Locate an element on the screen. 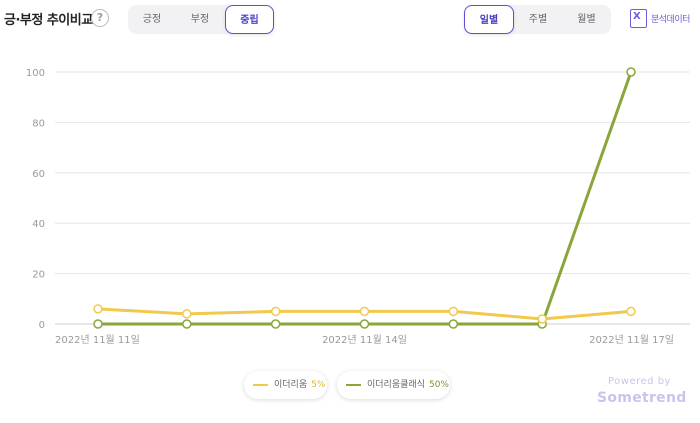  x-tick-label: 2022년 11월 14일 is located at coordinates (364, 340).